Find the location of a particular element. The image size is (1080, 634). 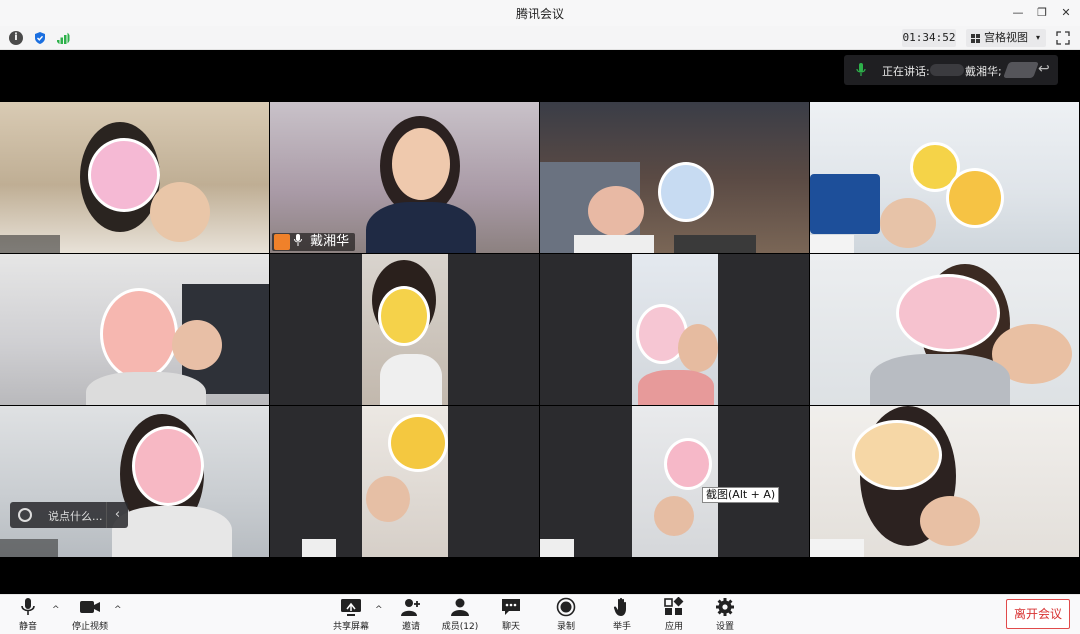

shield-icon is located at coordinates (40, 38).